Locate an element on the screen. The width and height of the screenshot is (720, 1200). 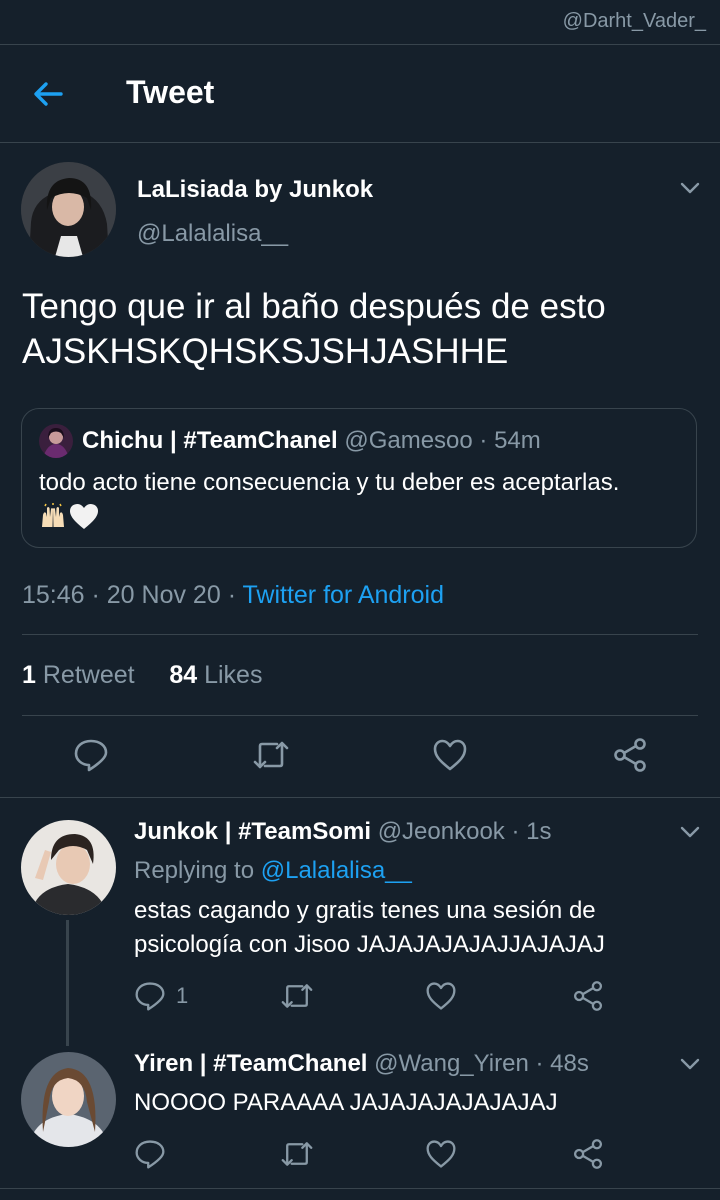
raising-hands-emoji is located at coordinates (53, 517).